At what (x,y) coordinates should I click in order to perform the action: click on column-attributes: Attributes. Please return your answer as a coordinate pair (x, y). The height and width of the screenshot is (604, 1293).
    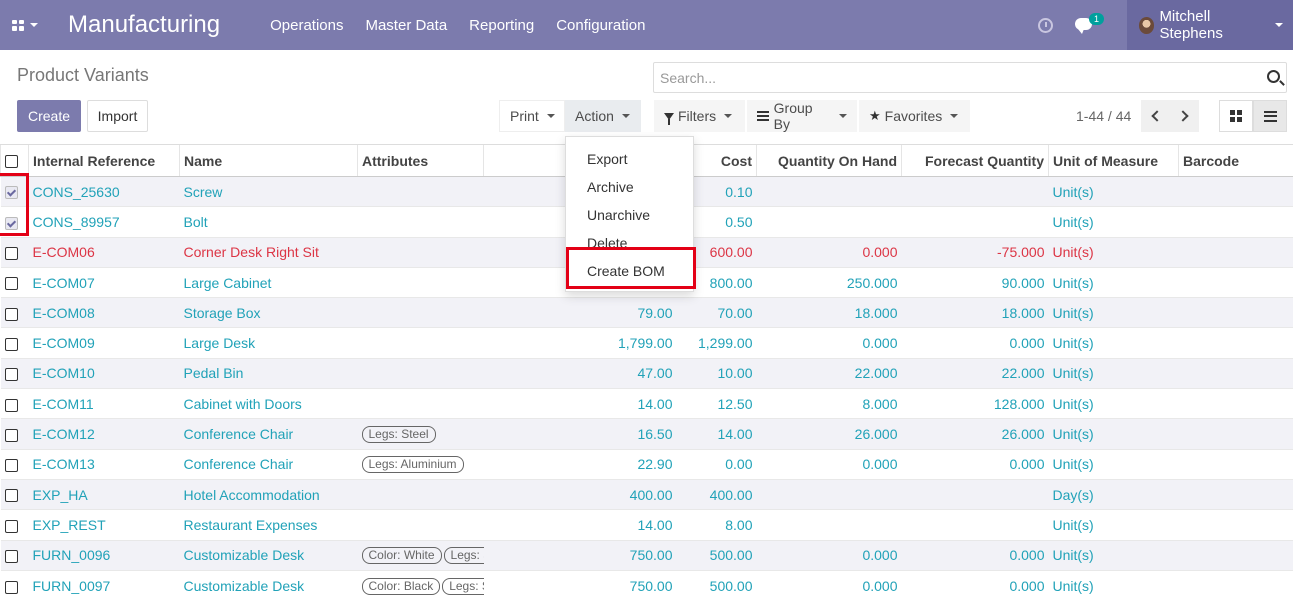
    Looking at the image, I should click on (420, 160).